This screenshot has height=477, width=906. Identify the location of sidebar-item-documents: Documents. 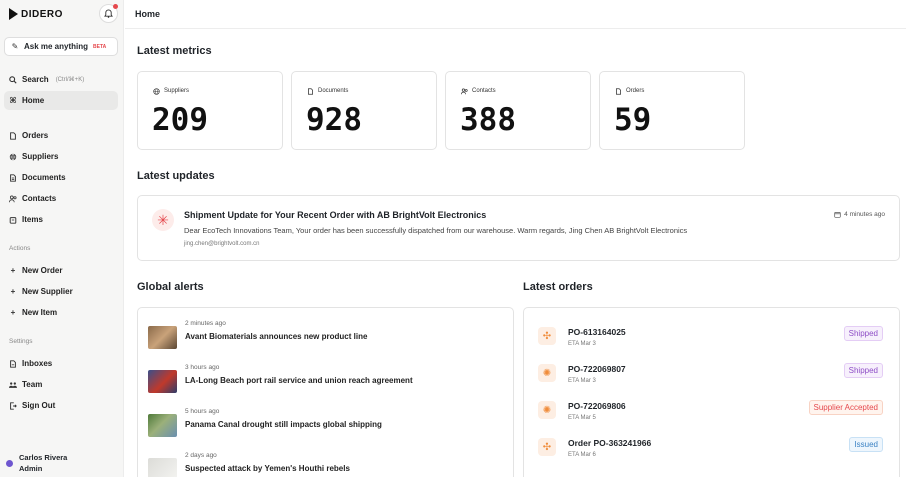
(61, 177).